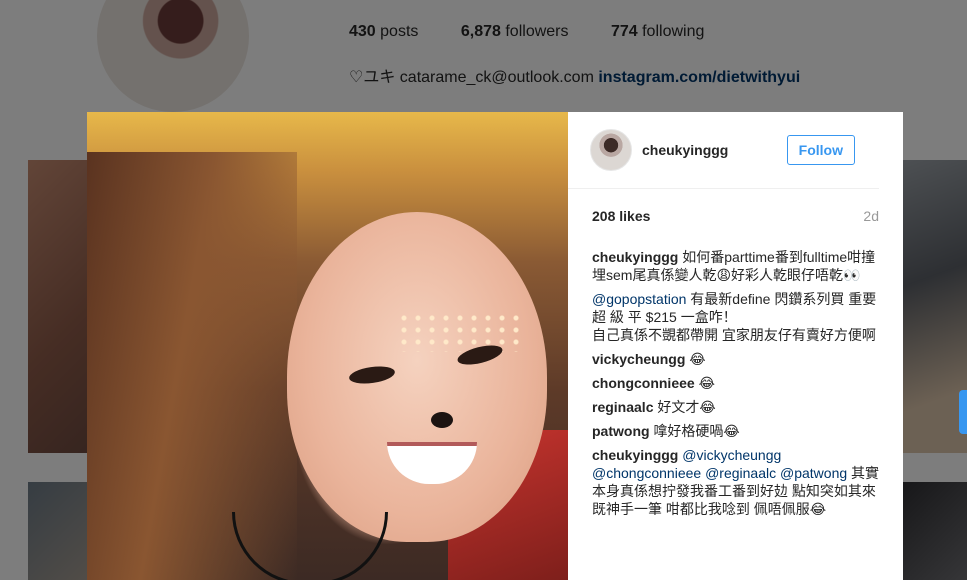  What do you see at coordinates (696, 431) in the screenshot?
I see `comment-text: 嗱好格硬喎😂` at bounding box center [696, 431].